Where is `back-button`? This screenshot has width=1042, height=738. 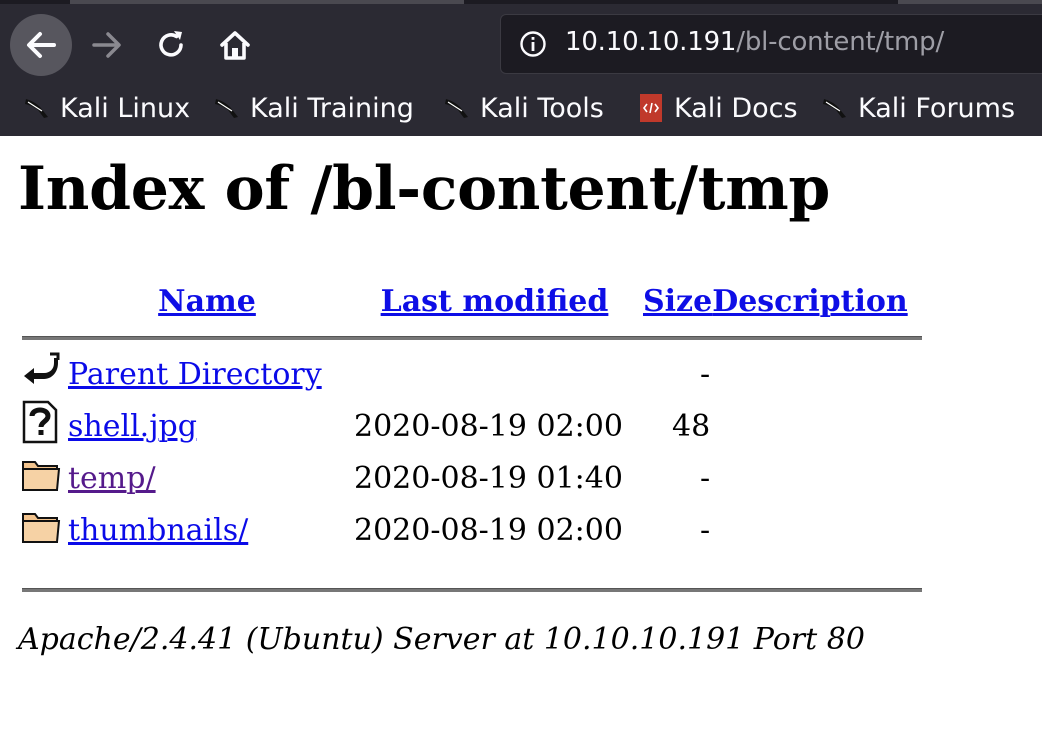 back-button is located at coordinates (41, 45).